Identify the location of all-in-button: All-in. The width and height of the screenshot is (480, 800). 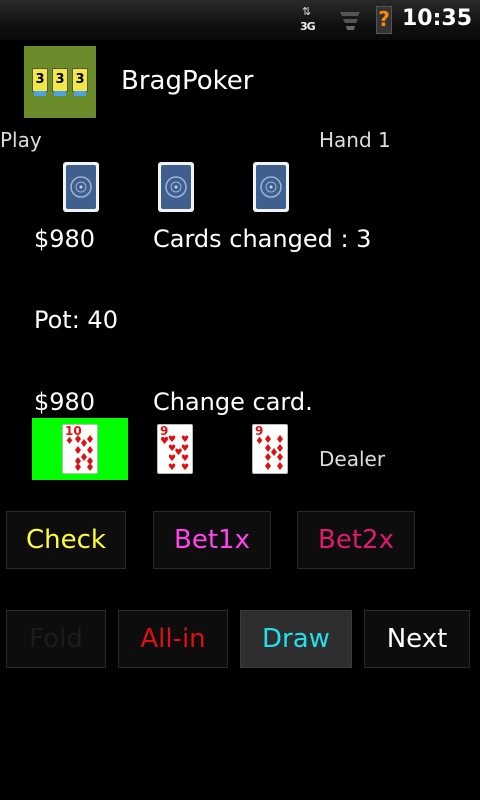
(173, 639).